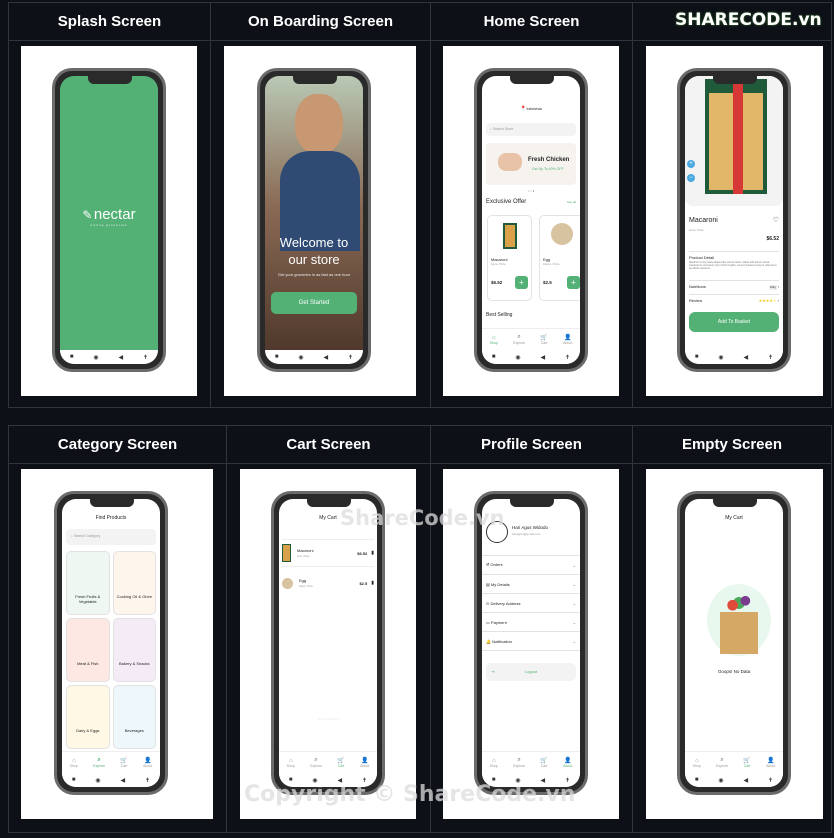 This screenshot has width=834, height=838. Describe the element at coordinates (134, 596) in the screenshot. I see `category-label: Cooking Oil & Ghee` at that location.